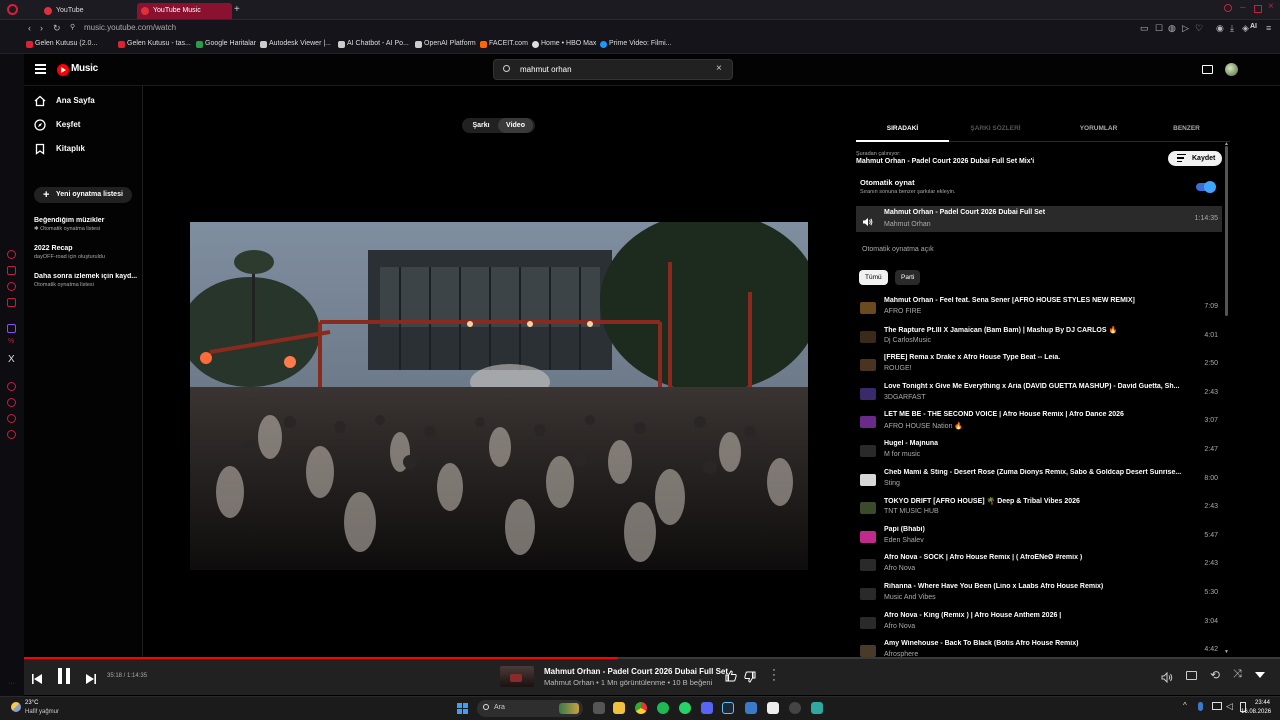 The image size is (1280, 720). I want to click on app-icon, so click(795, 708).